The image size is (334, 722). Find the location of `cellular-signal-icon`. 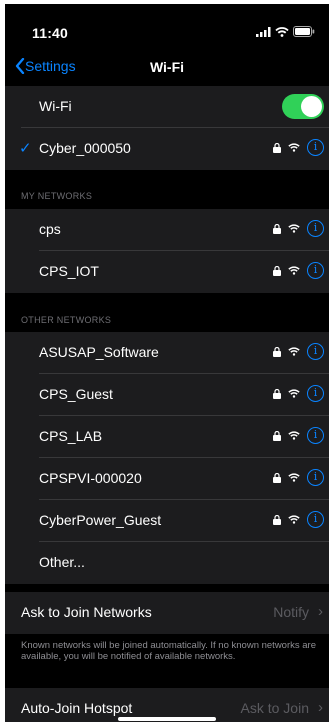

cellular-signal-icon is located at coordinates (263, 31).